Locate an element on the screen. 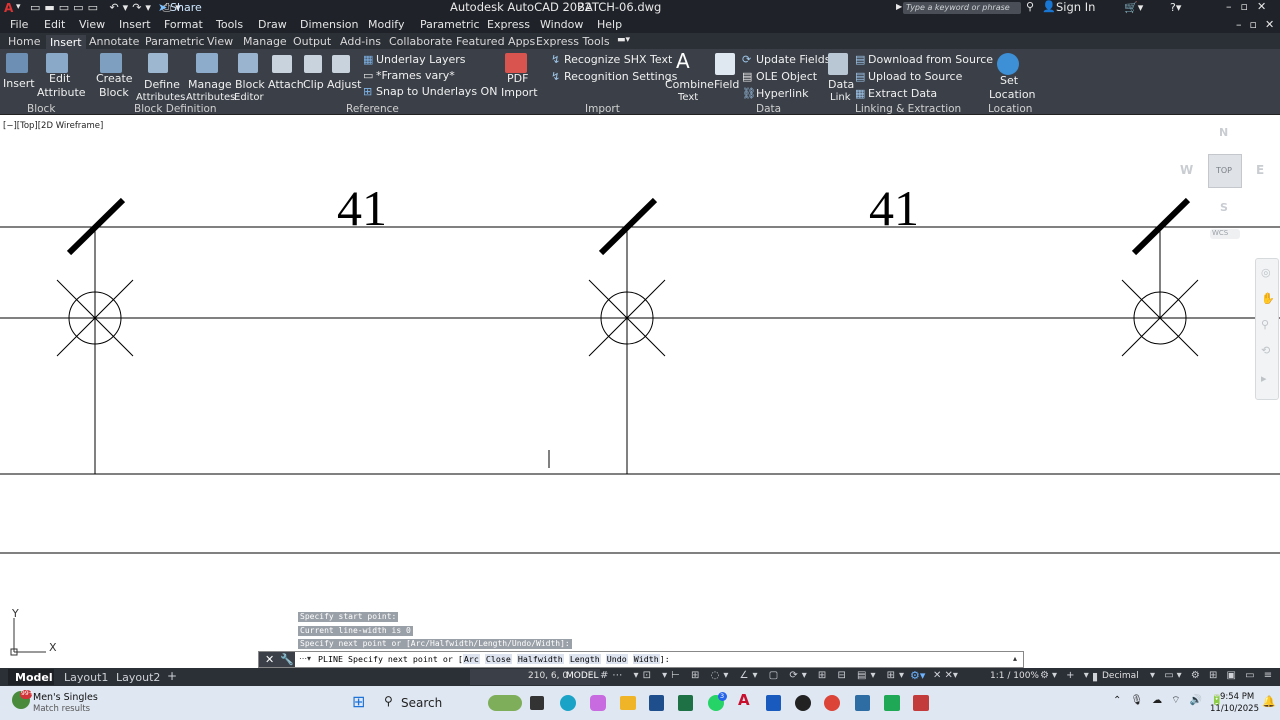  units-dropdown: Decimal is located at coordinates (1120, 676).